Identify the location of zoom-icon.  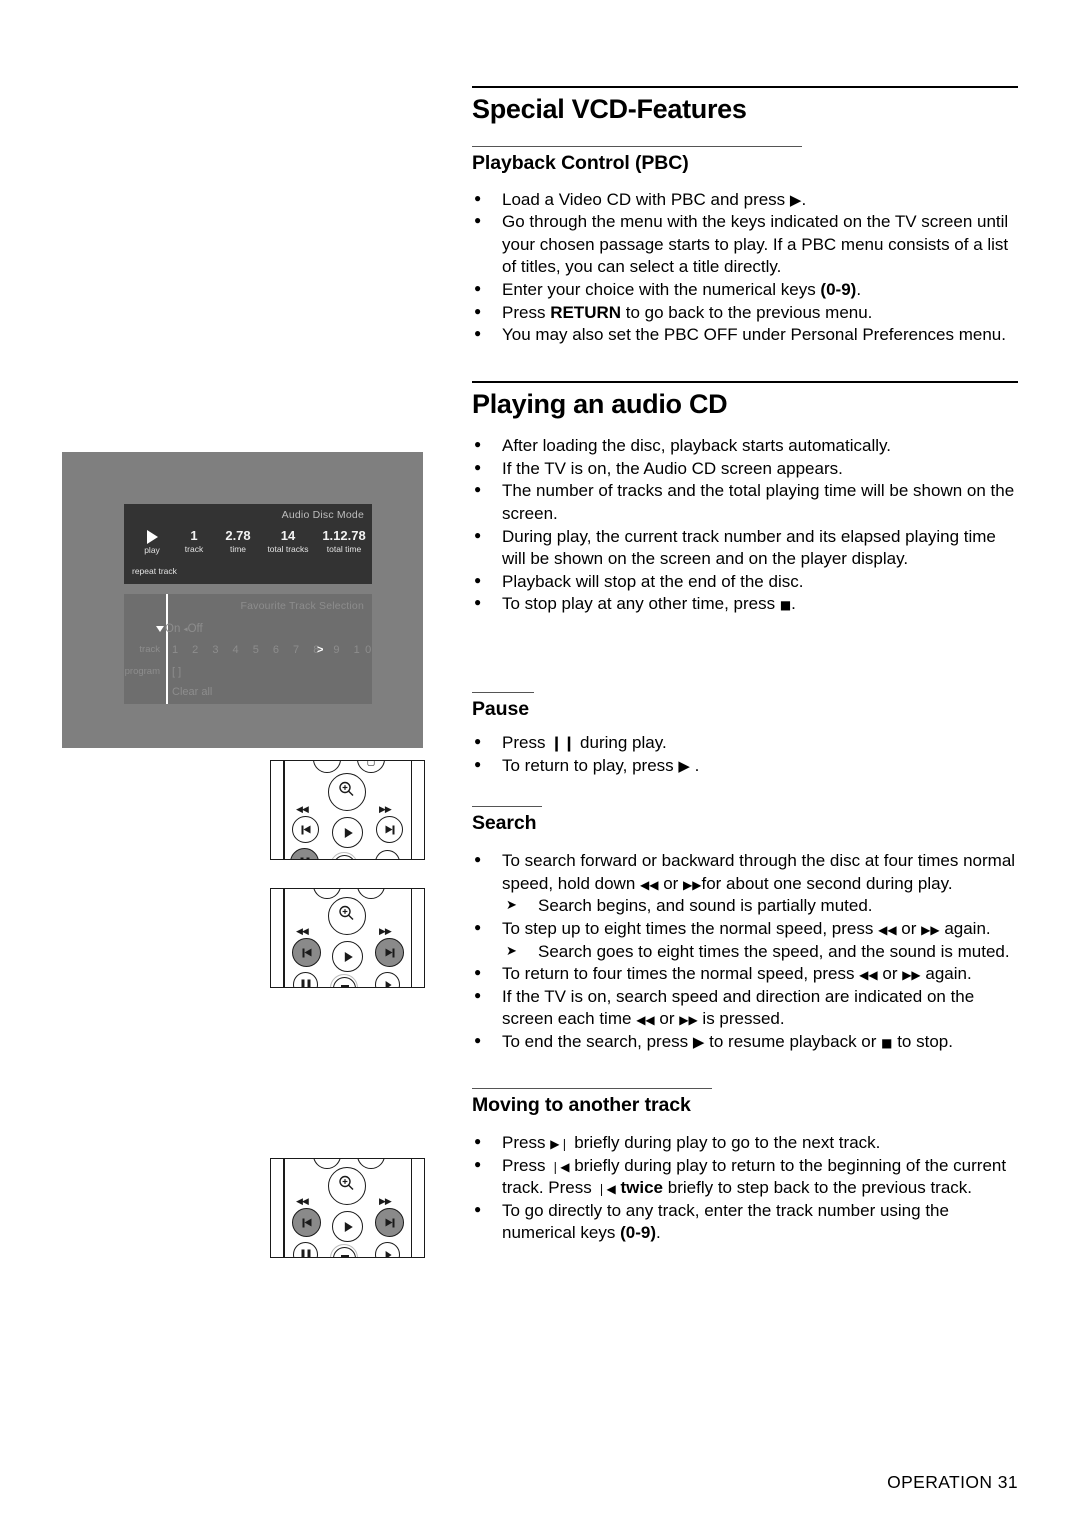
(347, 792).